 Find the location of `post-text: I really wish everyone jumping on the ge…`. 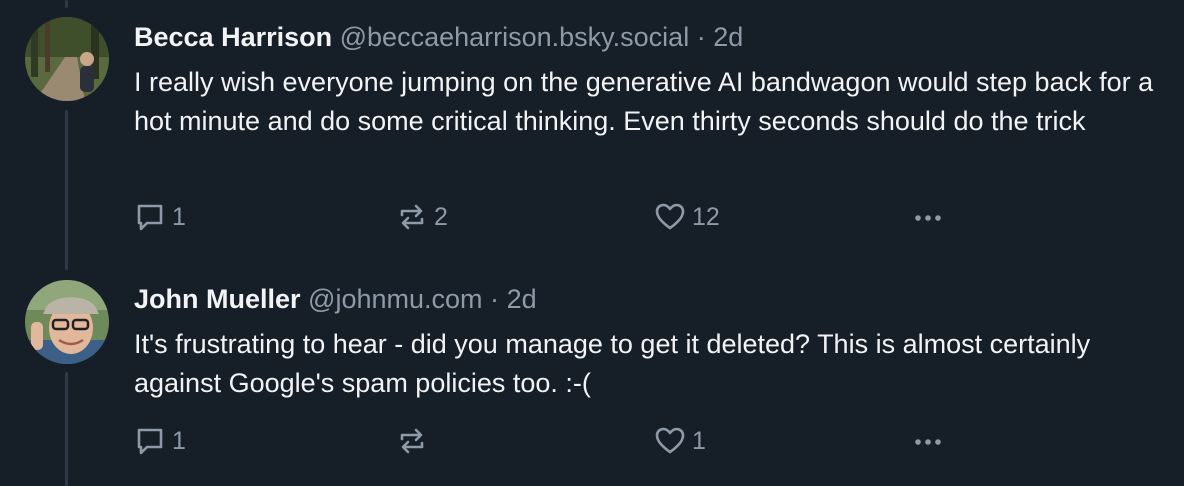

post-text: I really wish everyone jumping on the ge… is located at coordinates (644, 101).